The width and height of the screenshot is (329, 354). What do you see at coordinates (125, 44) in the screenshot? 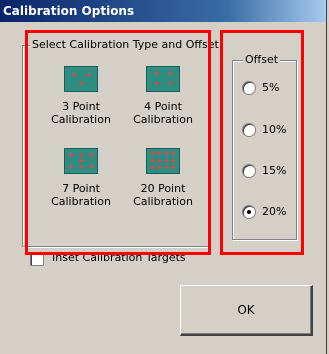
I see `calibration-type-group-label: Select Calibration Type and Offset` at bounding box center [125, 44].